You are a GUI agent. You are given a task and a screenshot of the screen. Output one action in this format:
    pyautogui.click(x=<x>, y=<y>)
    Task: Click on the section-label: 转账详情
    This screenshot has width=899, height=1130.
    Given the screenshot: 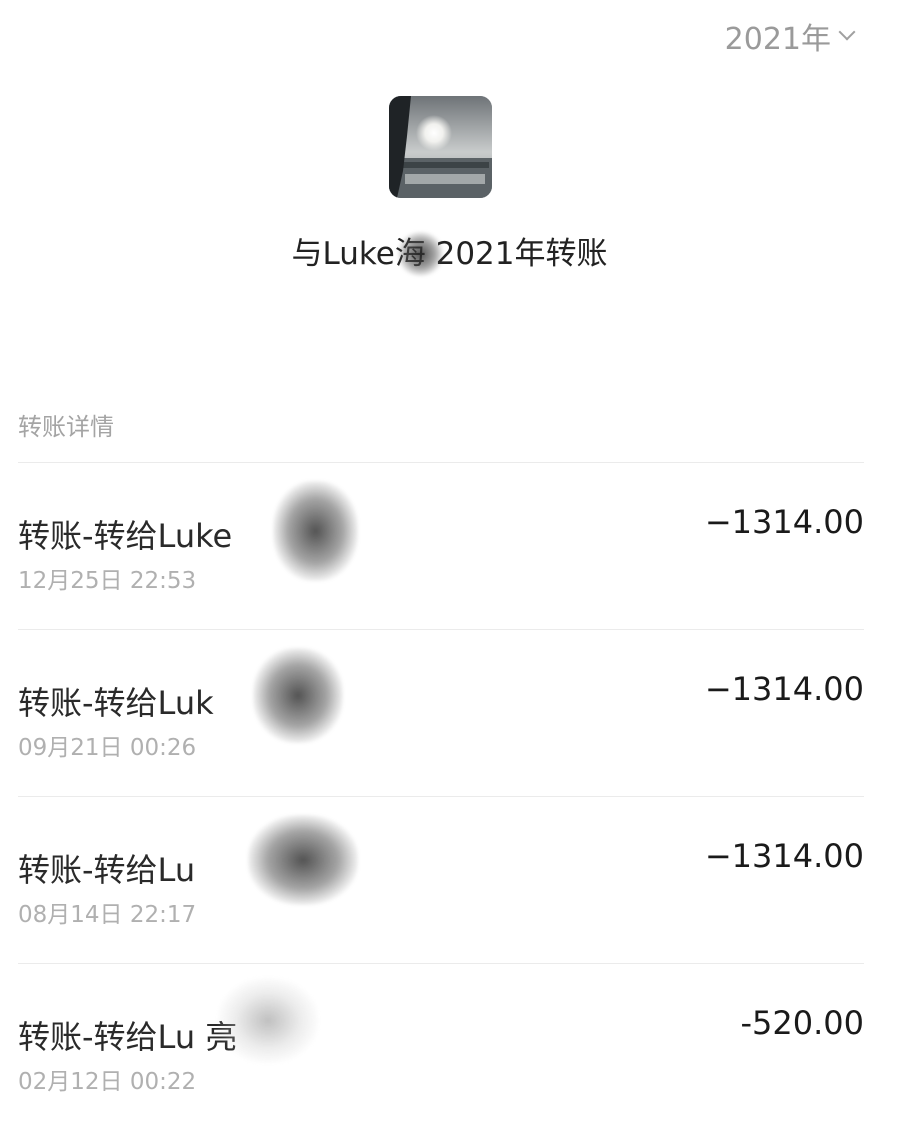 What is the action you would take?
    pyautogui.click(x=66, y=427)
    